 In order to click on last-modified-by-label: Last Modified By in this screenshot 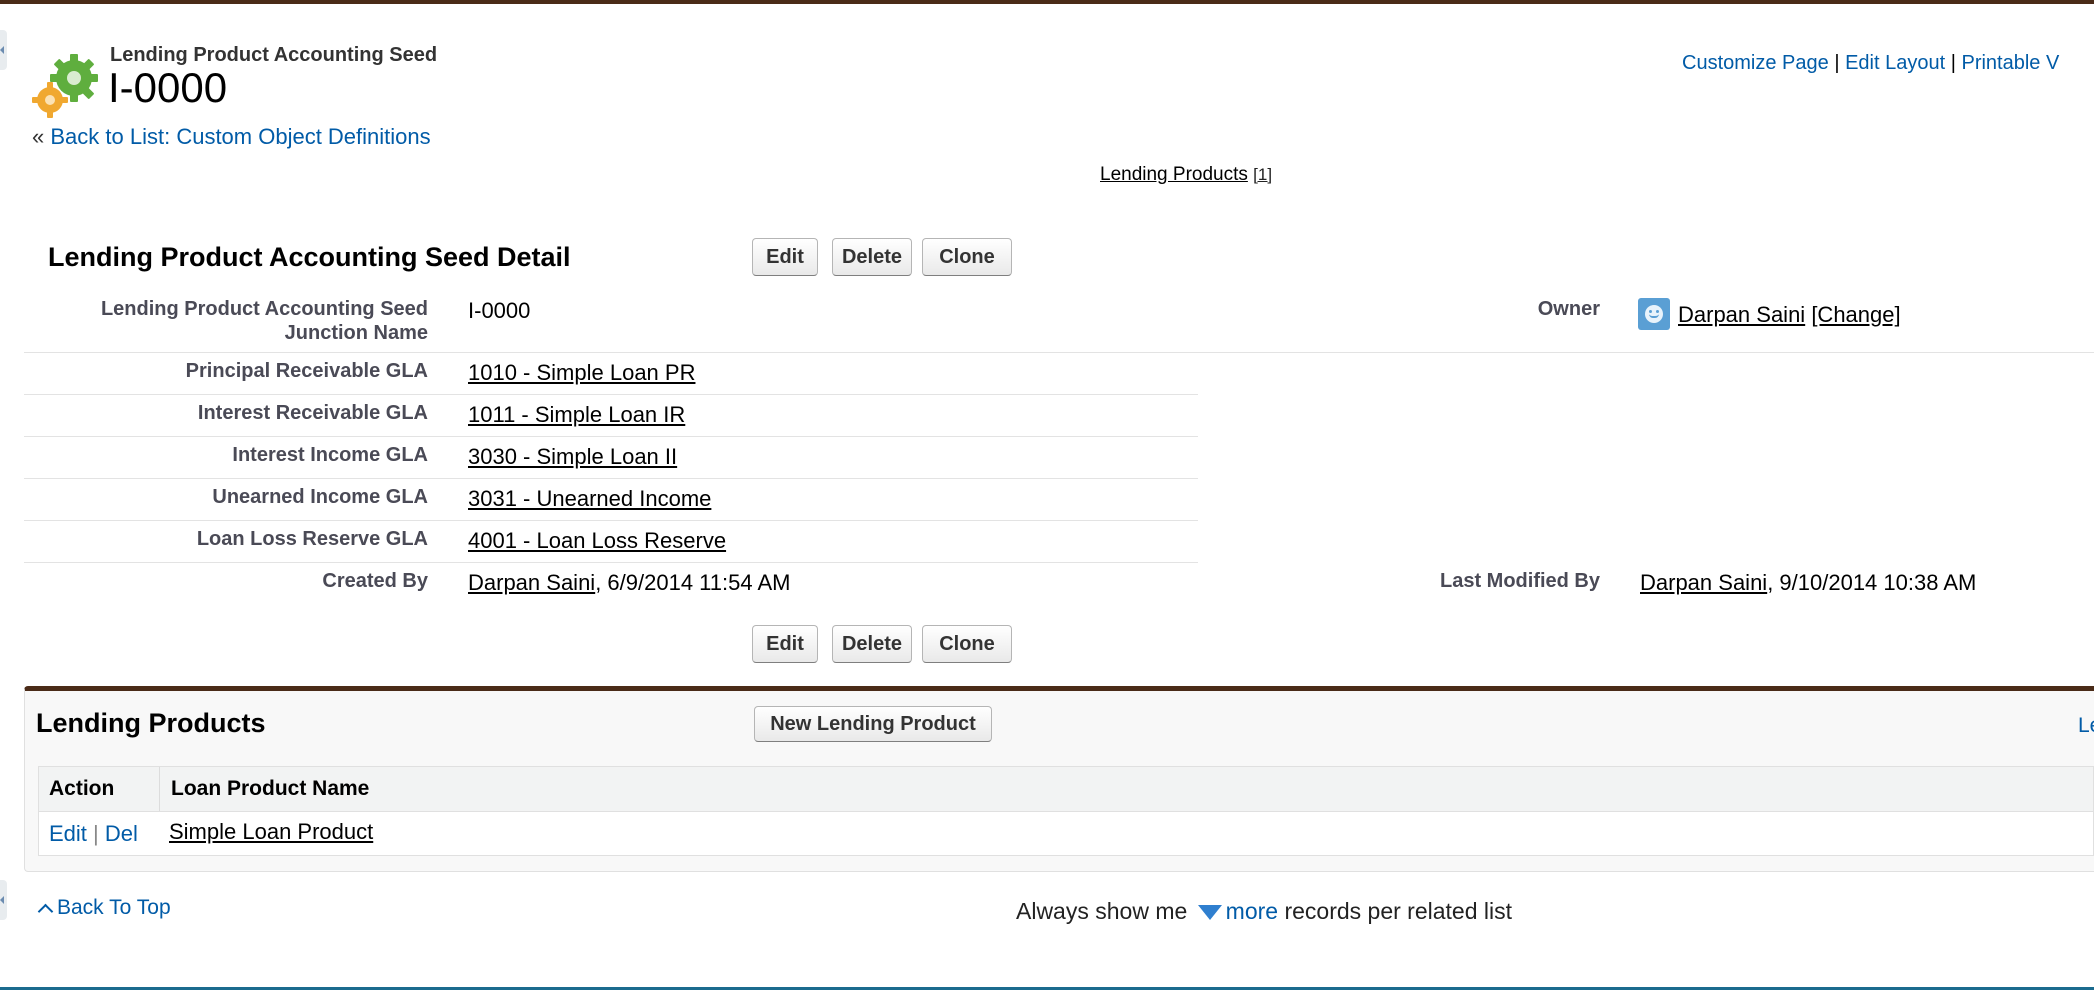, I will do `click(1519, 581)`.